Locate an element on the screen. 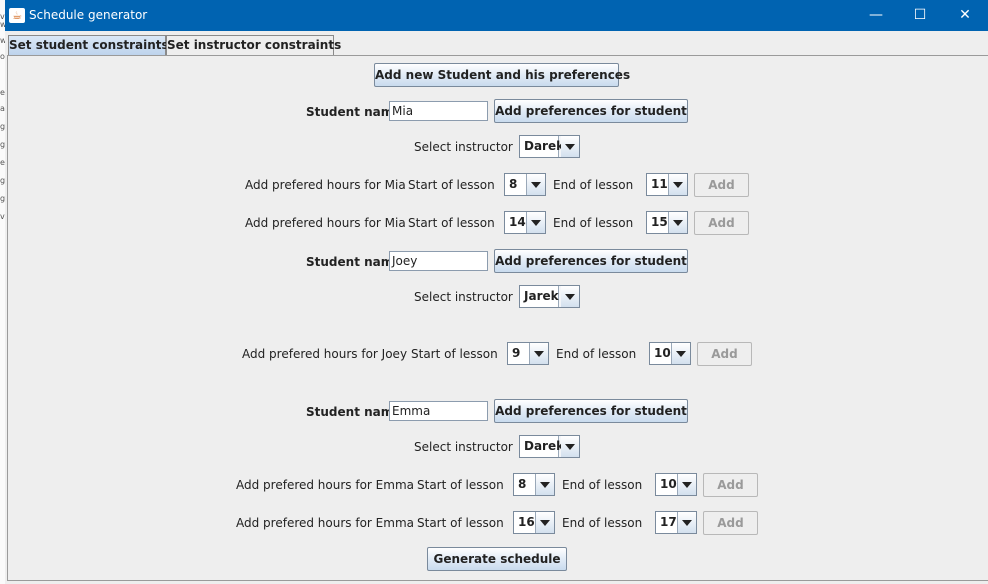 Image resolution: width=988 pixels, height=584 pixels. end-hour-value: 11 is located at coordinates (658, 184).